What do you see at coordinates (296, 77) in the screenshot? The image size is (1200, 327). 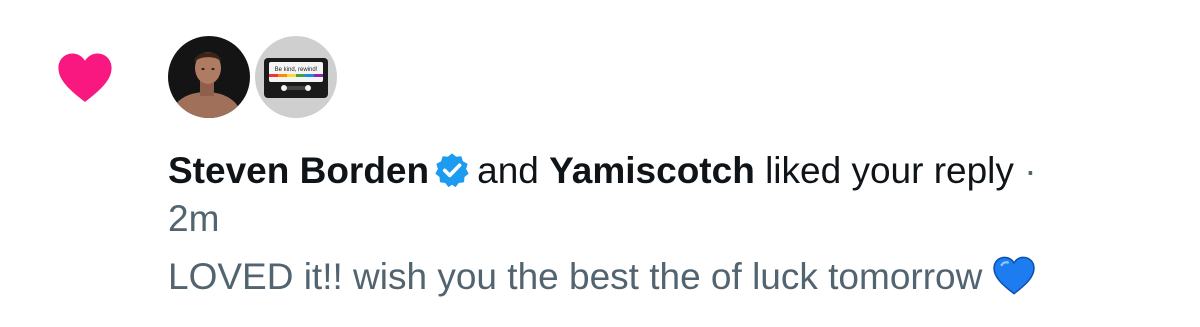 I see `avatar-yamiscotch: Be kind, rewind!` at bounding box center [296, 77].